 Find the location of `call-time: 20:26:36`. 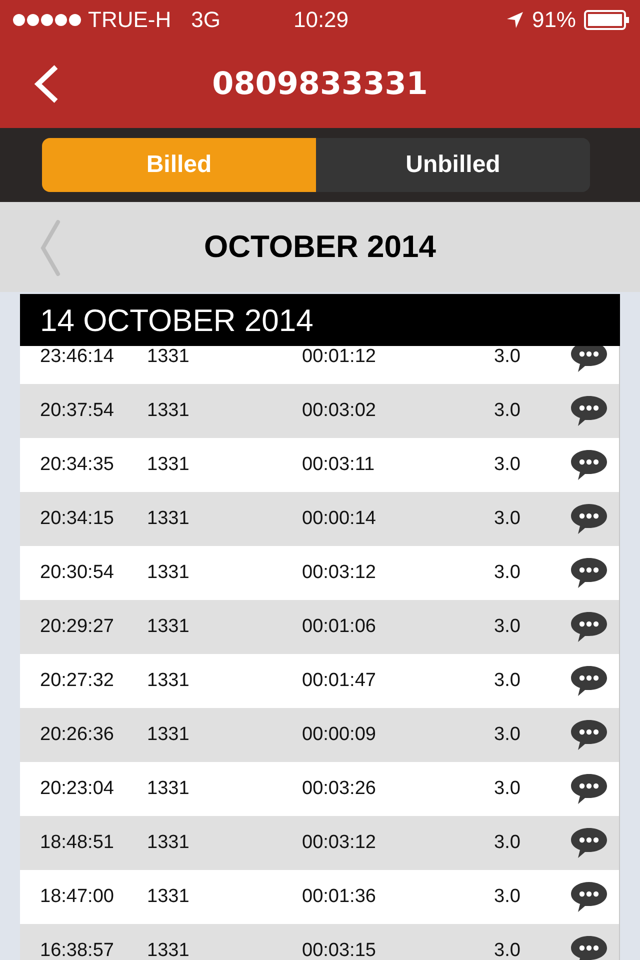

call-time: 20:26:36 is located at coordinates (77, 735).